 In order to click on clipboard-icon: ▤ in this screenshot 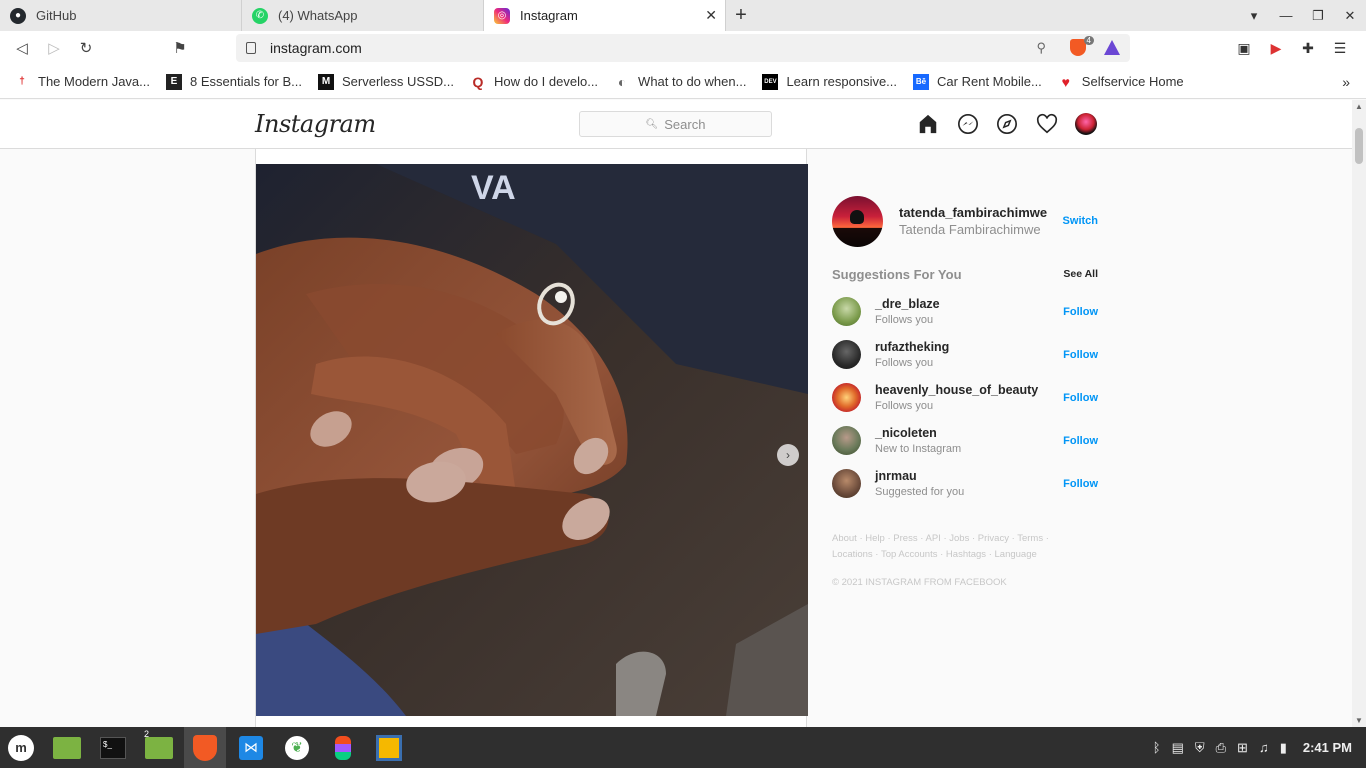, I will do `click(1178, 748)`.